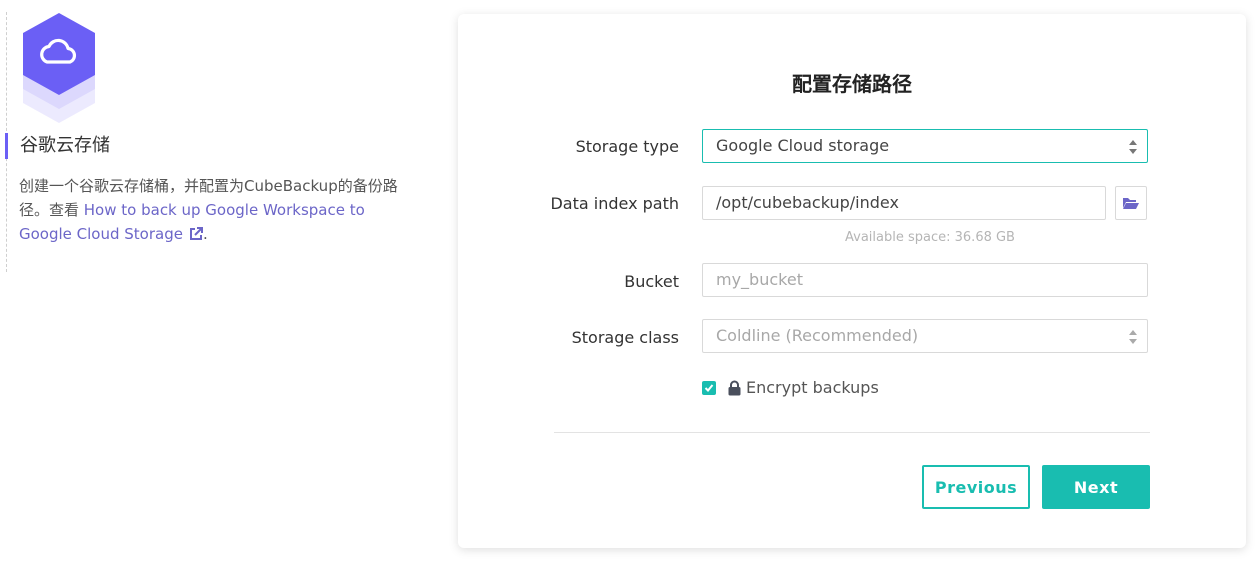  What do you see at coordinates (734, 388) in the screenshot?
I see `lock-icon` at bounding box center [734, 388].